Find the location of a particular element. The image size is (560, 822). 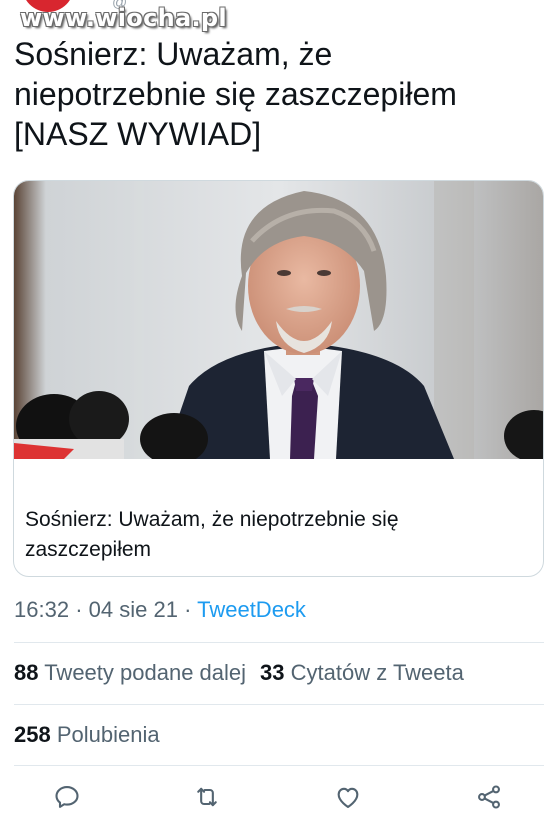

like-icon is located at coordinates (348, 797).